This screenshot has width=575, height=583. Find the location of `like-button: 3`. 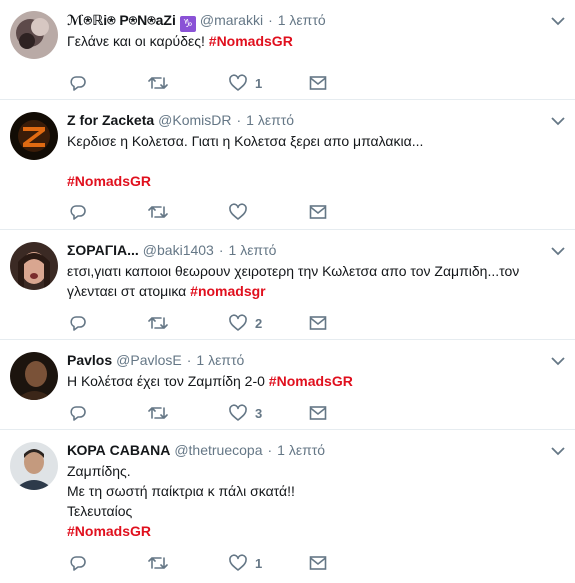

like-button: 3 is located at coordinates (245, 413).